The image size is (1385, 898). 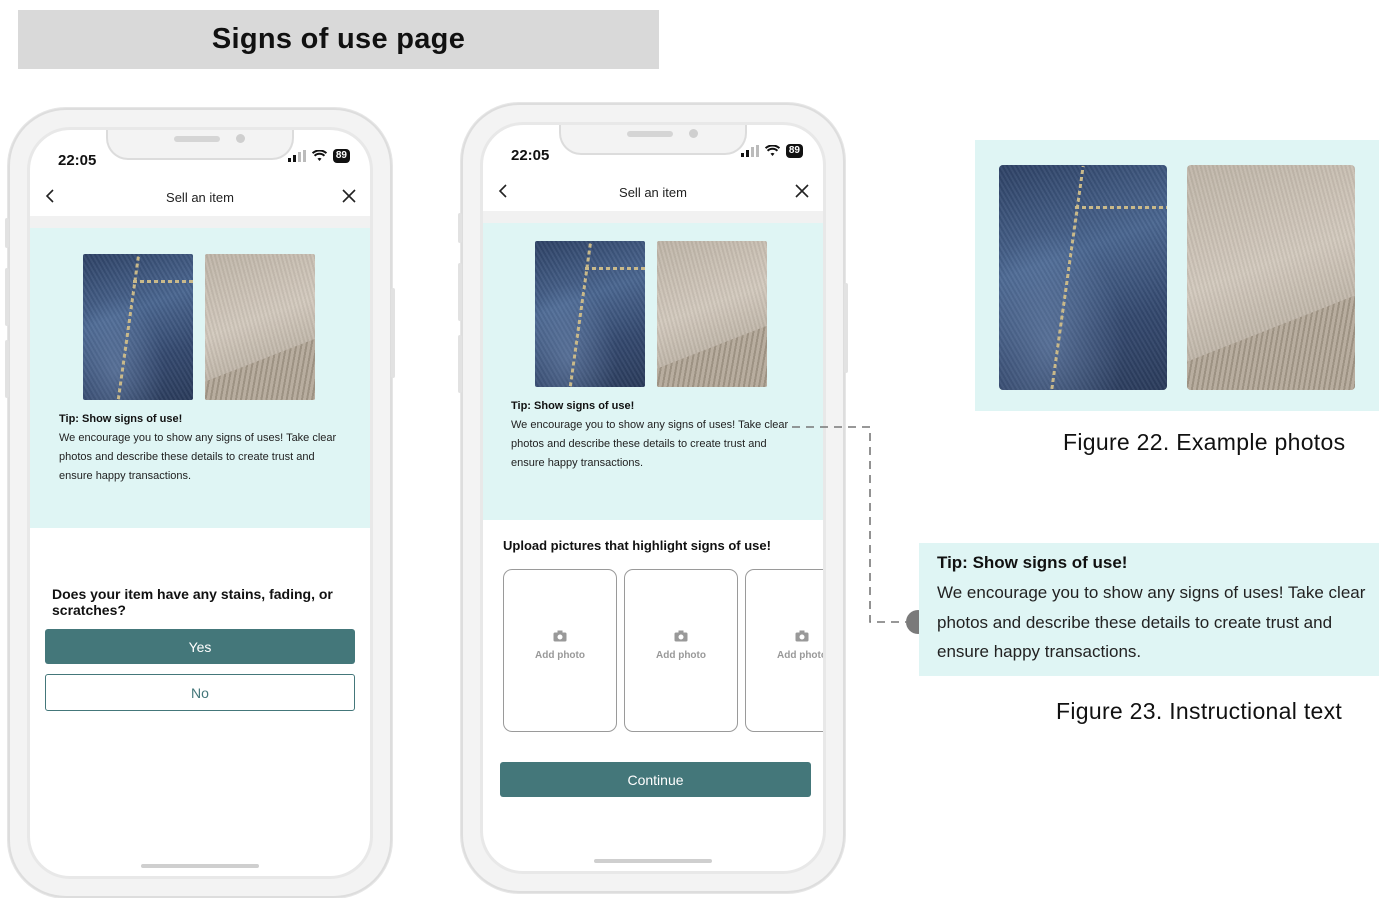 I want to click on yes-button: Yes, so click(x=200, y=646).